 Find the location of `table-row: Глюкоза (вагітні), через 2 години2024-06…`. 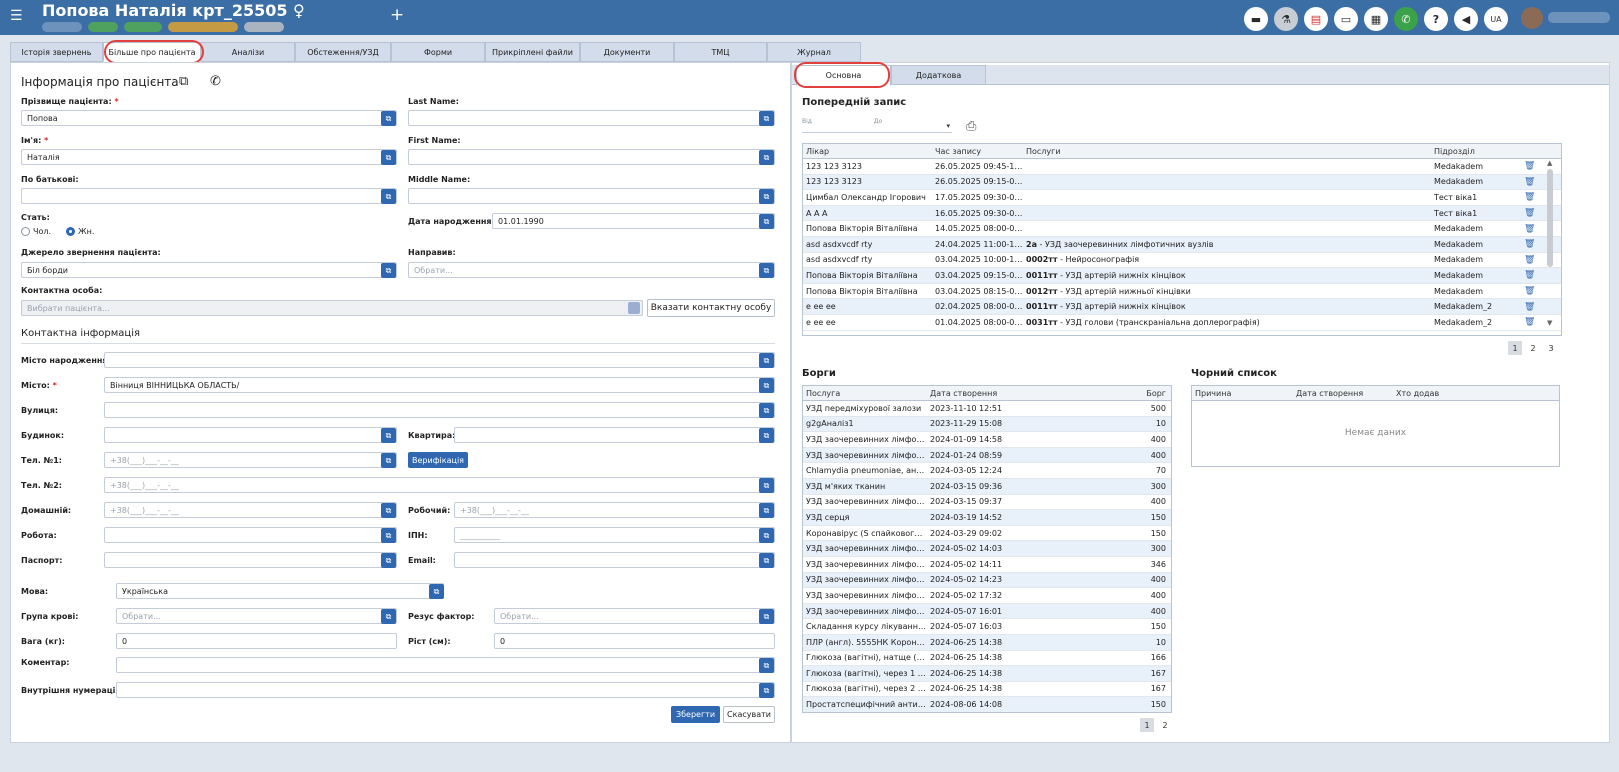

table-row: Глюкоза (вагітні), через 2 години2024-06… is located at coordinates (987, 690).